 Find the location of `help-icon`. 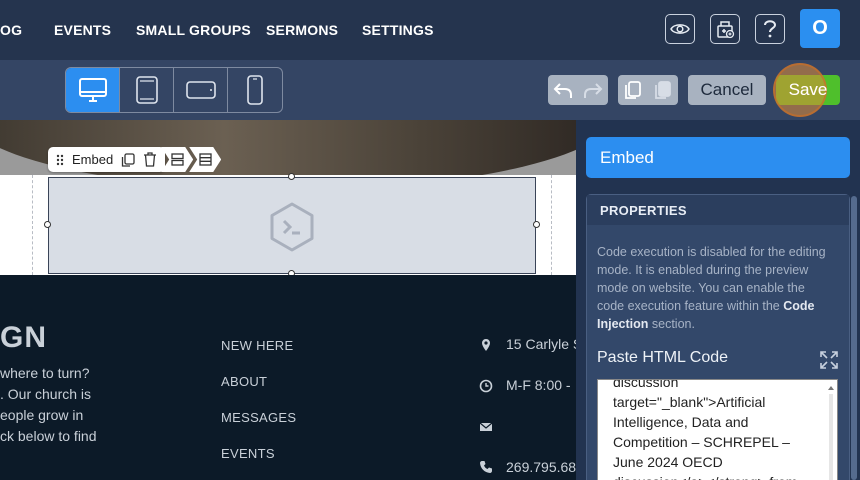

help-icon is located at coordinates (770, 29).